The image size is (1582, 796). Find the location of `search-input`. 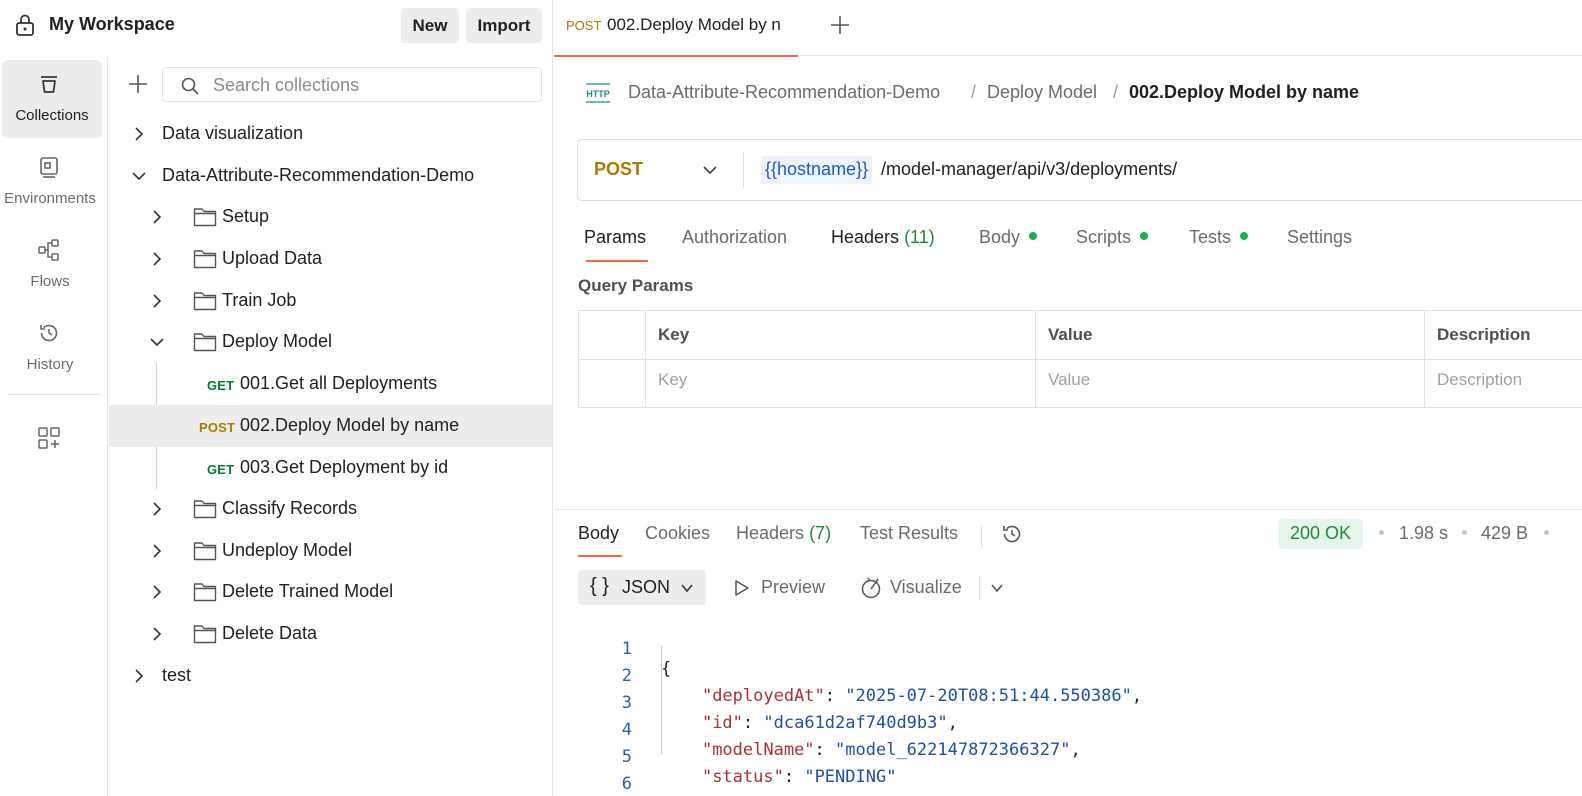

search-input is located at coordinates (373, 85).